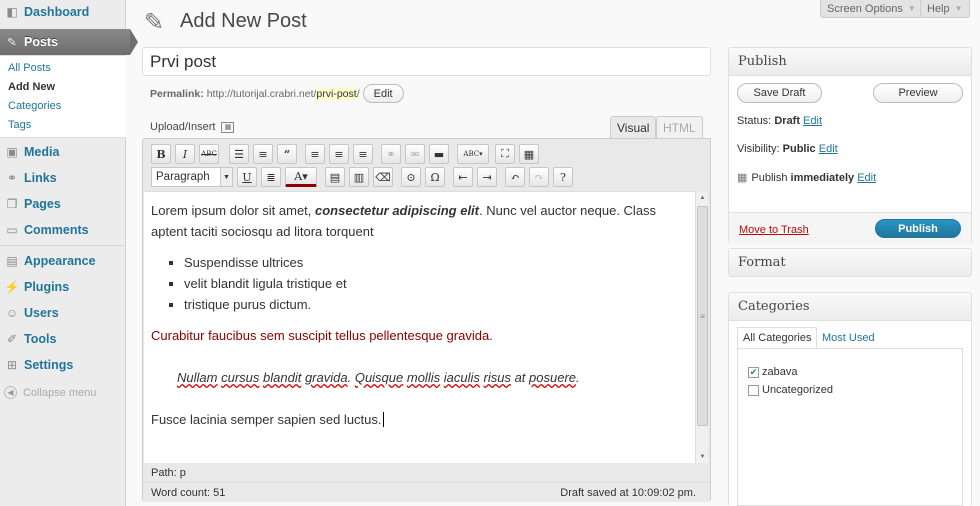  What do you see at coordinates (197, 377) in the screenshot?
I see `misspelled-word: Nullam` at bounding box center [197, 377].